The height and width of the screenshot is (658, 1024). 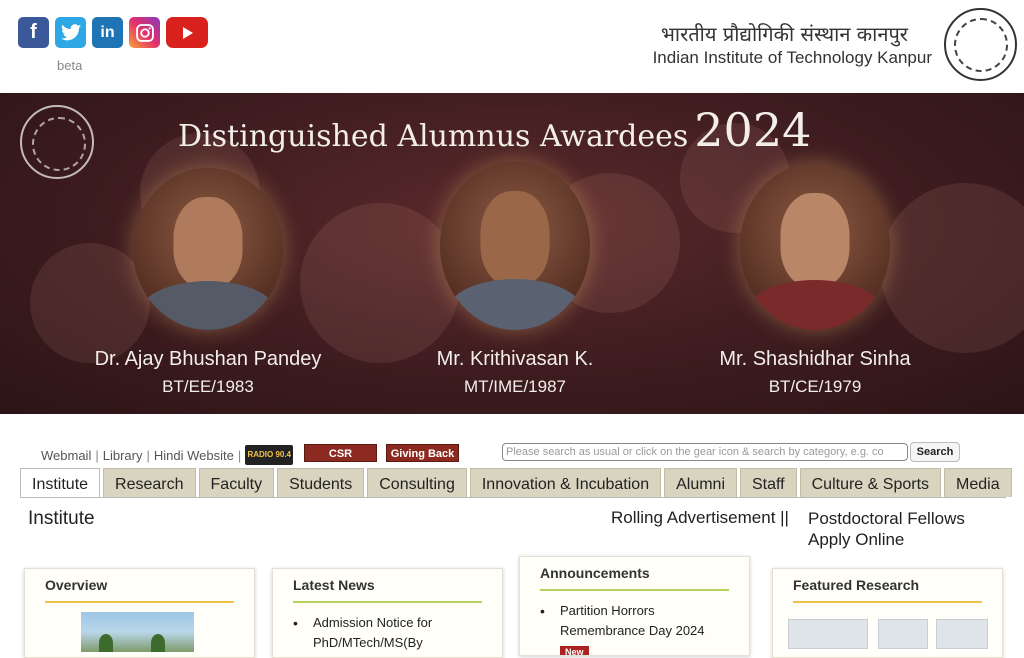 I want to click on tab-staff: Staff, so click(x=768, y=482).